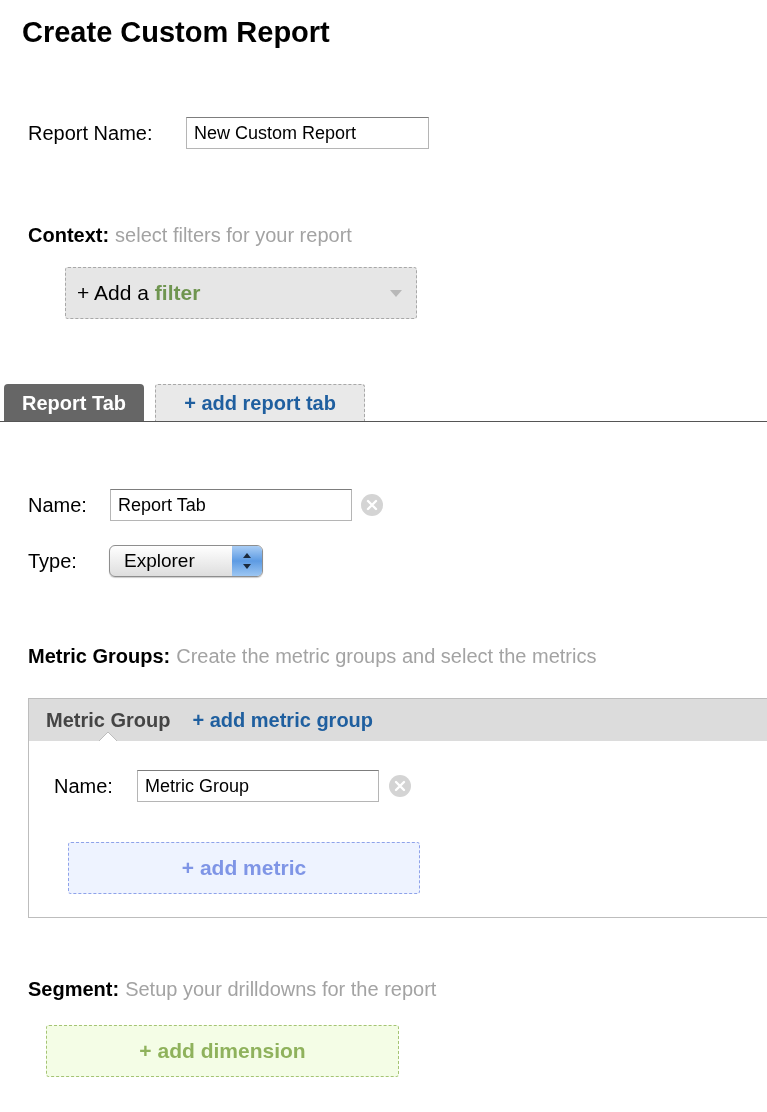 This screenshot has height=1112, width=767. What do you see at coordinates (84, 786) in the screenshot?
I see `group-name-label: Name:` at bounding box center [84, 786].